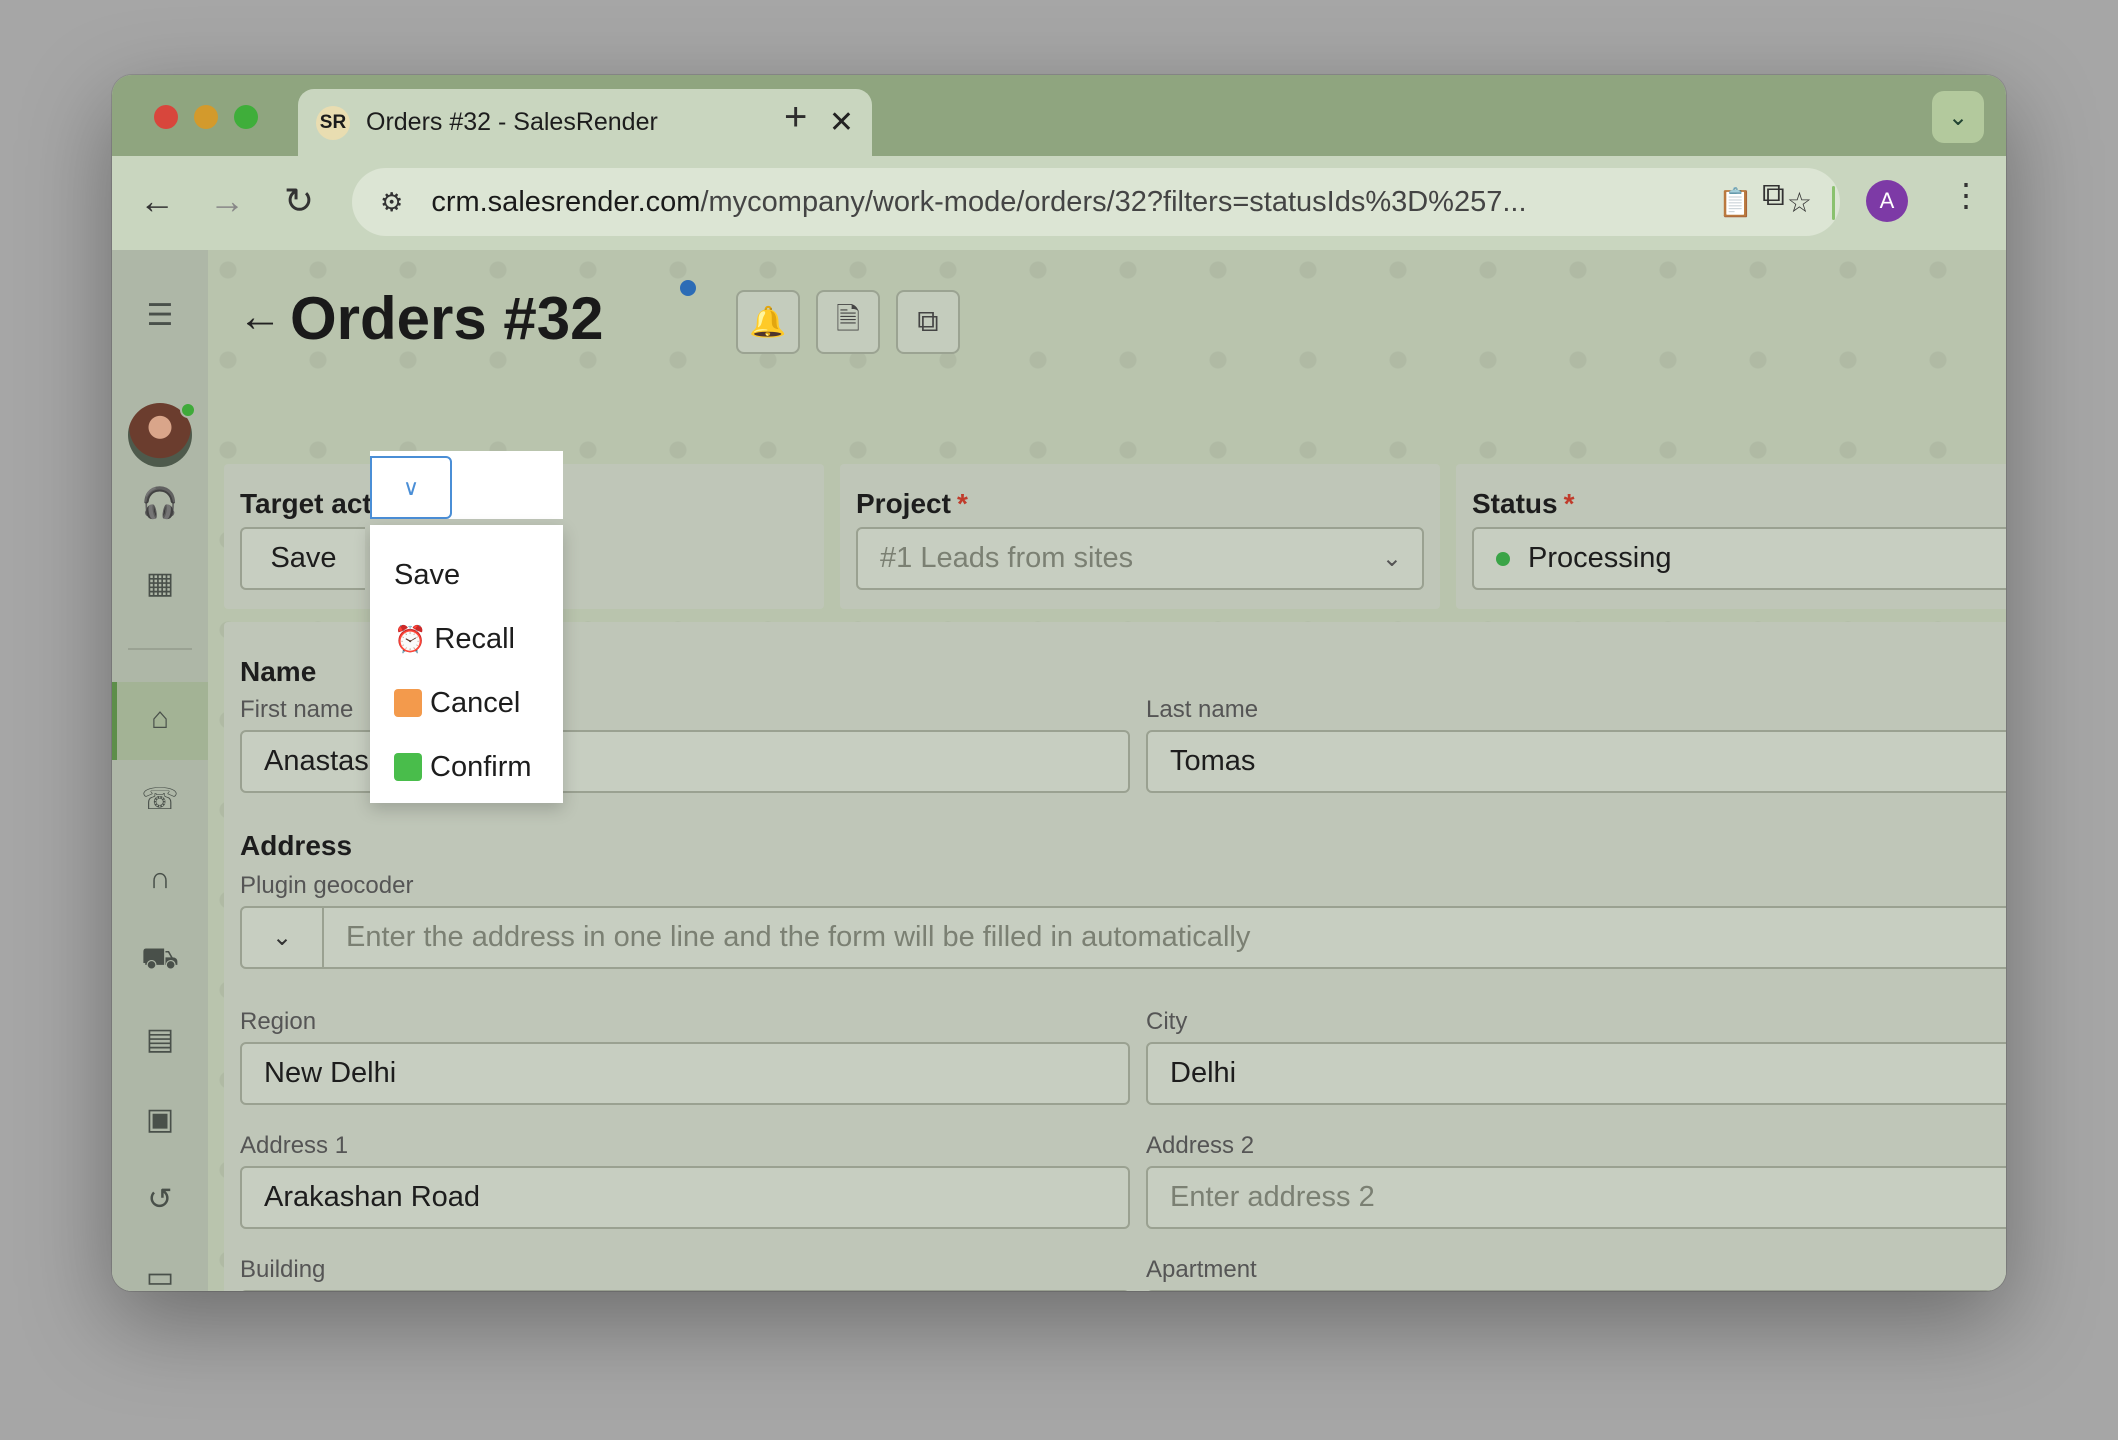  Describe the element at coordinates (841, 122) in the screenshot. I see `tab-close-icon: ✕` at that location.